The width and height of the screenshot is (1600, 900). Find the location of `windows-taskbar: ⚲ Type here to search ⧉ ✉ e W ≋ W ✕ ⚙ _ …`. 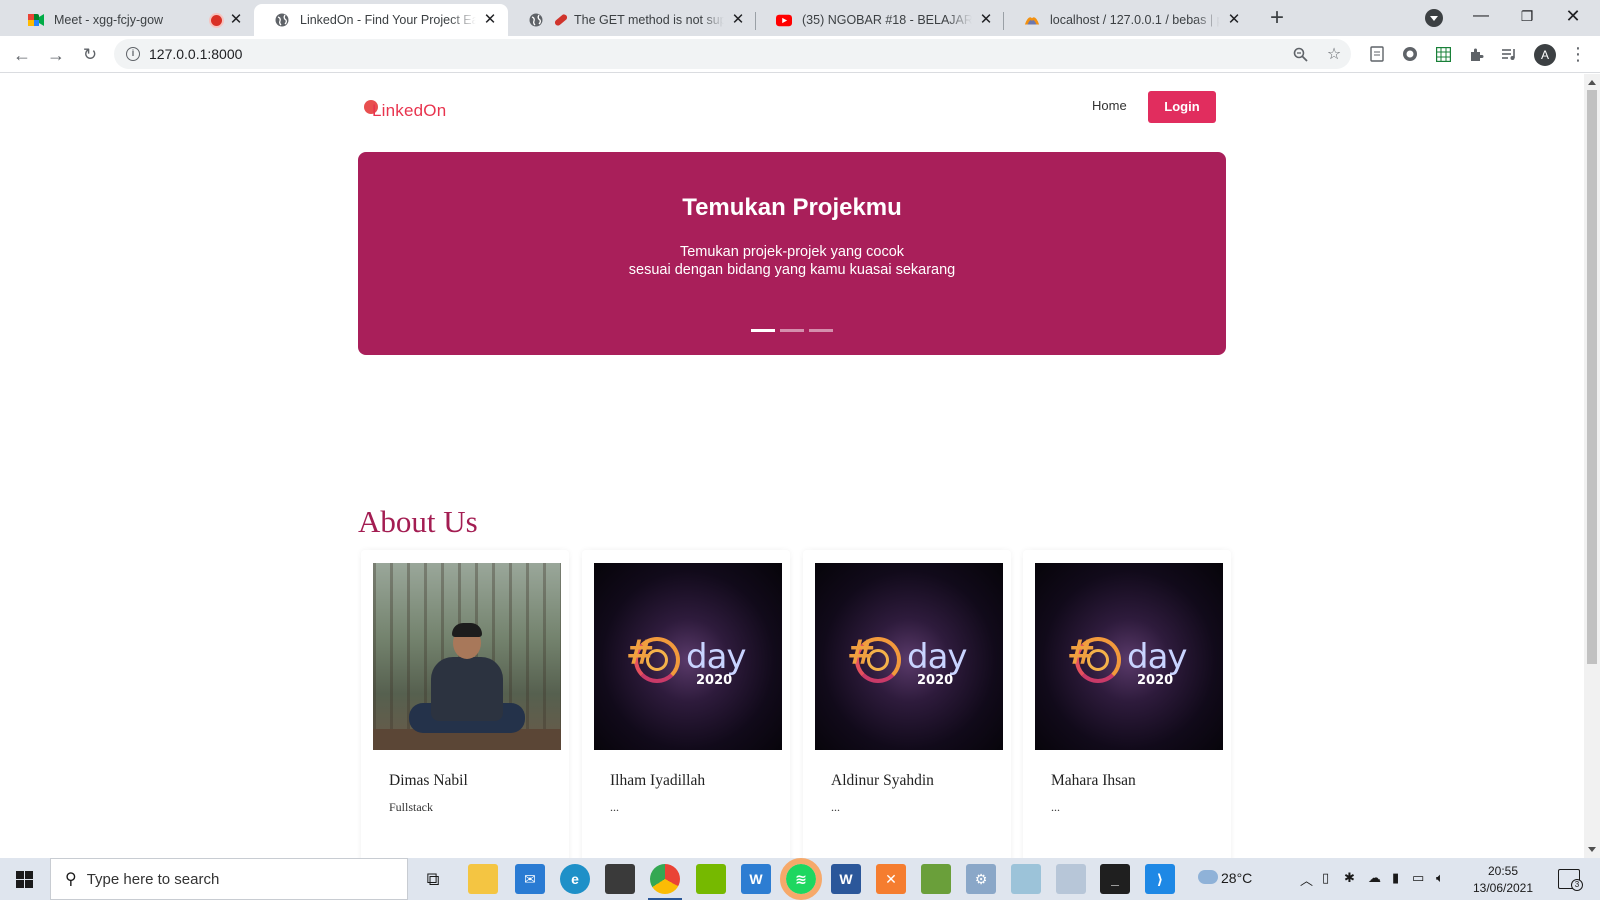

windows-taskbar: ⚲ Type here to search ⧉ ✉ e W ≋ W ✕ ⚙ _ … is located at coordinates (800, 879).